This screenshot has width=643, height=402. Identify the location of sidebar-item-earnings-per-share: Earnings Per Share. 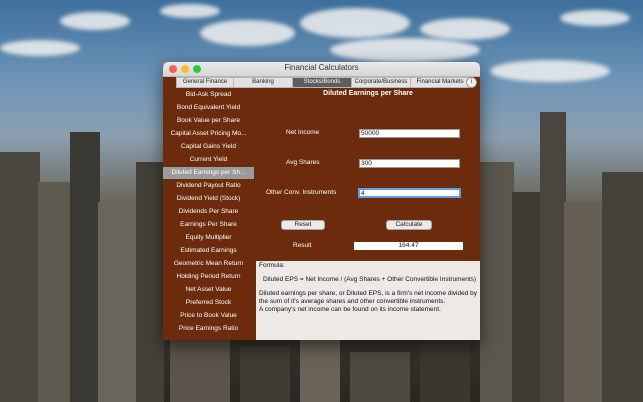
(208, 225).